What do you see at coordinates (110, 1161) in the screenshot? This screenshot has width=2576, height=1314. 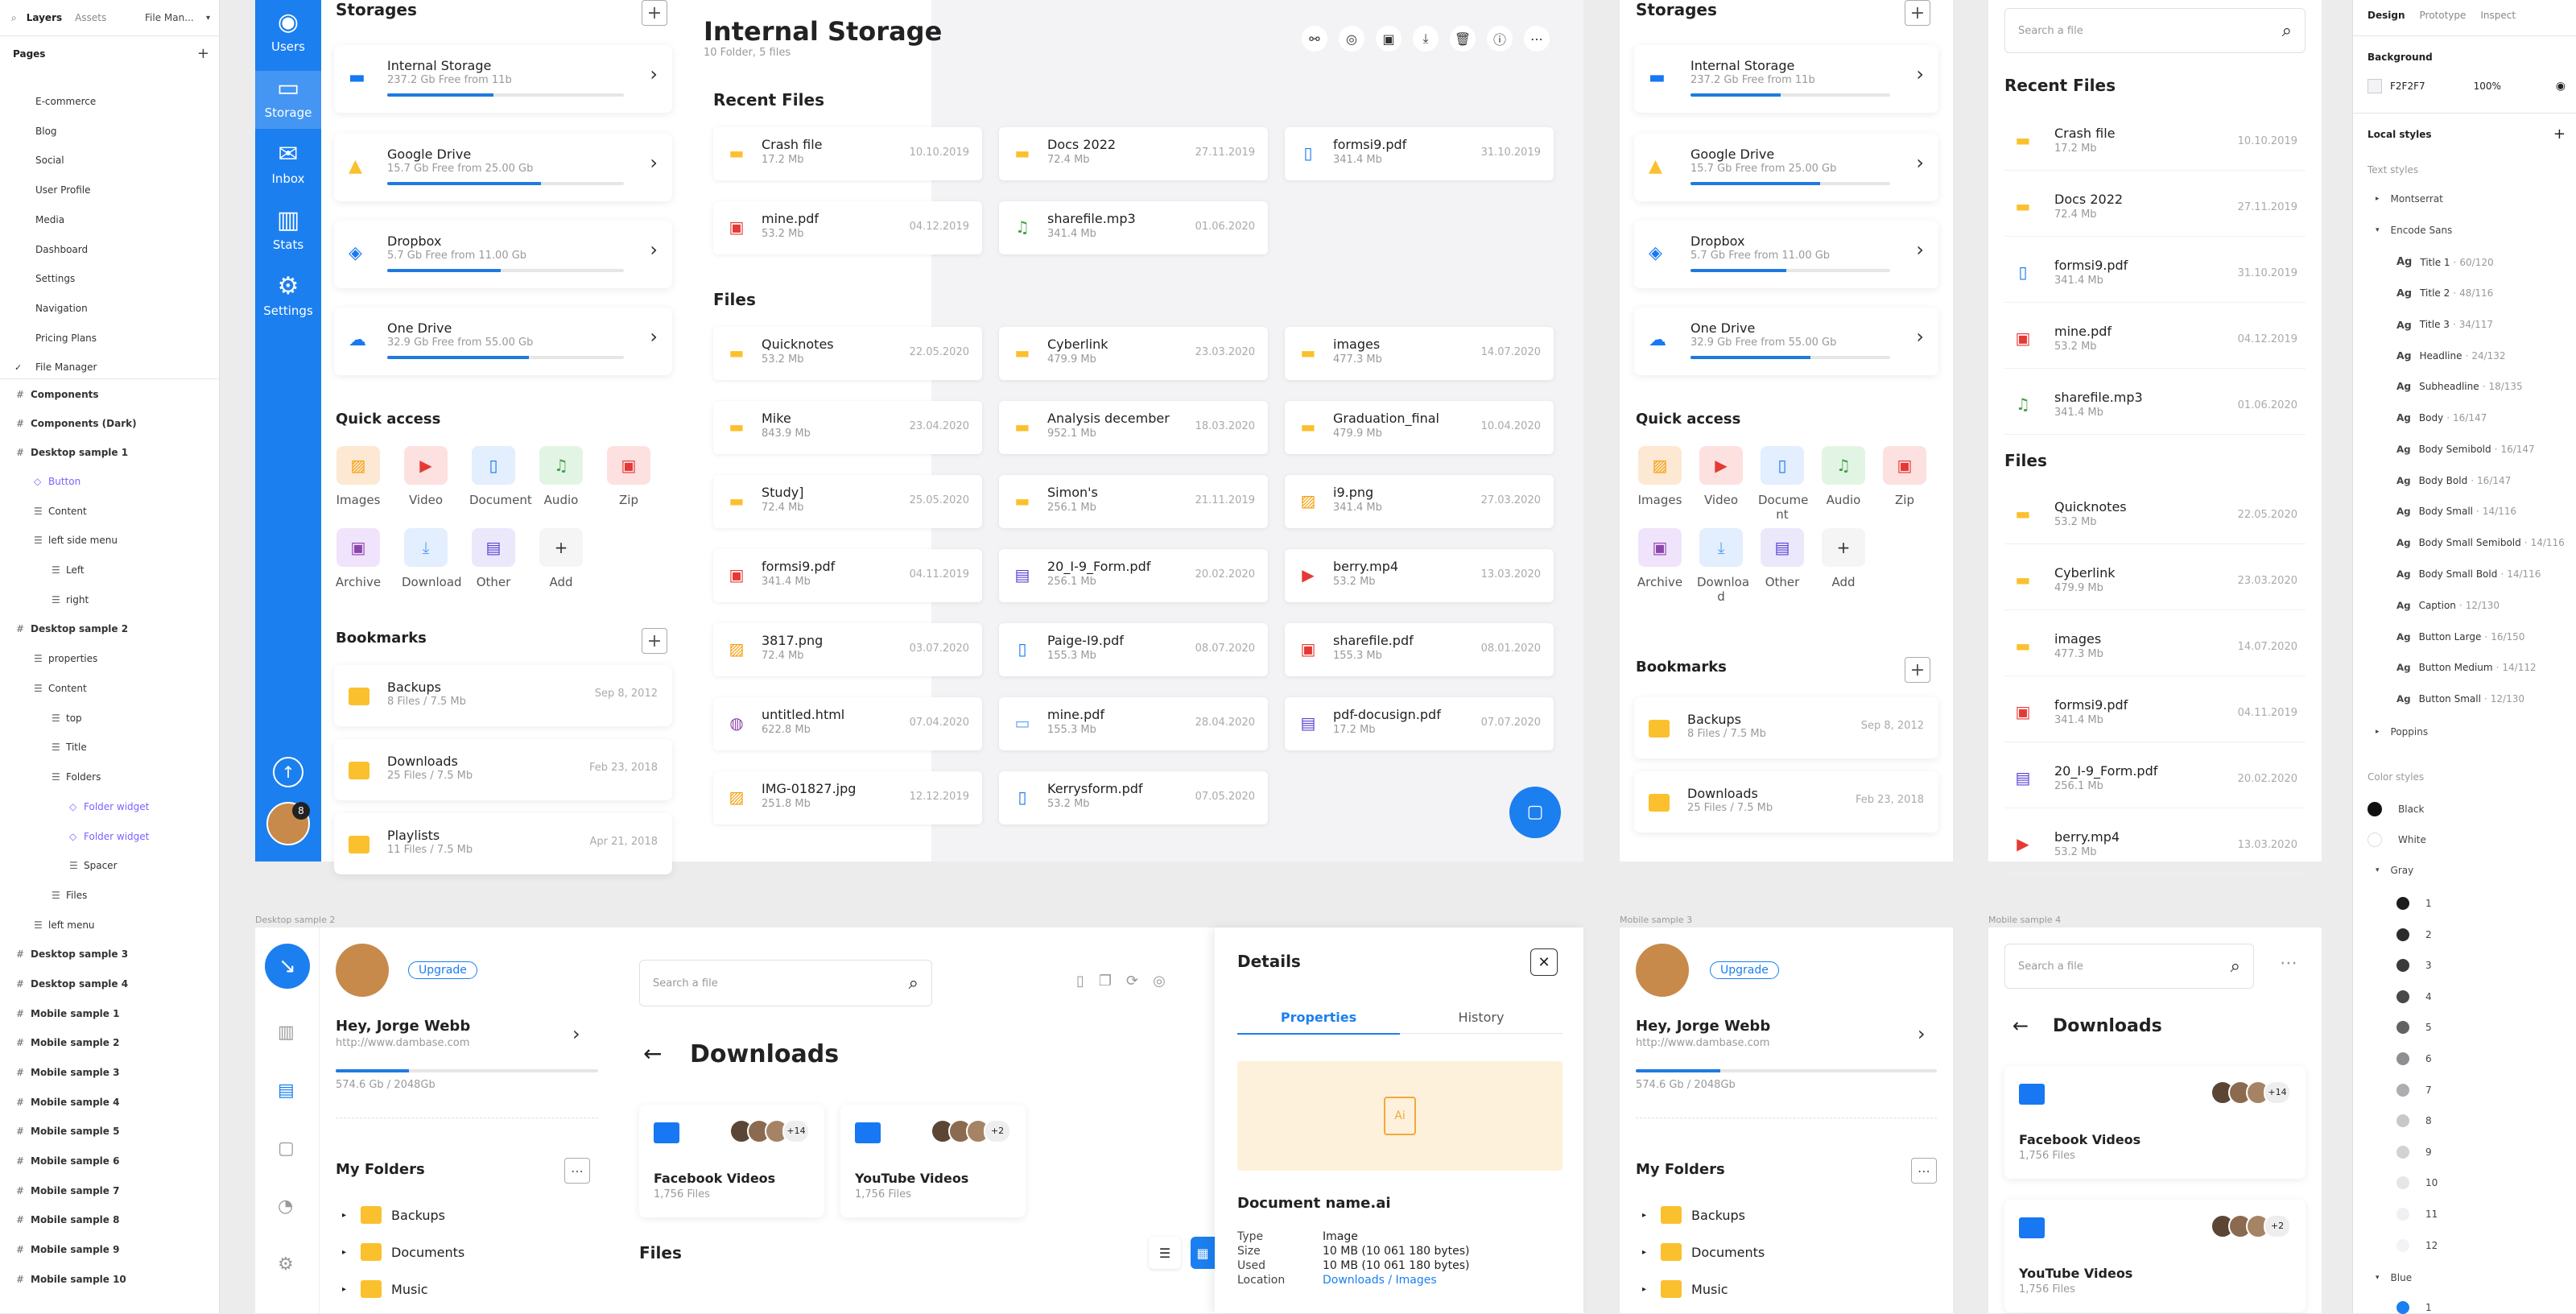 I see `layer-item: # Mobile sample 6` at bounding box center [110, 1161].